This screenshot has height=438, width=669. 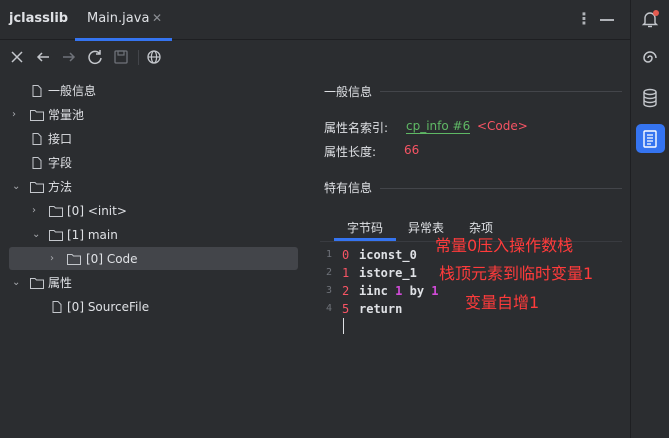 What do you see at coordinates (154, 57) in the screenshot?
I see `globe-icon` at bounding box center [154, 57].